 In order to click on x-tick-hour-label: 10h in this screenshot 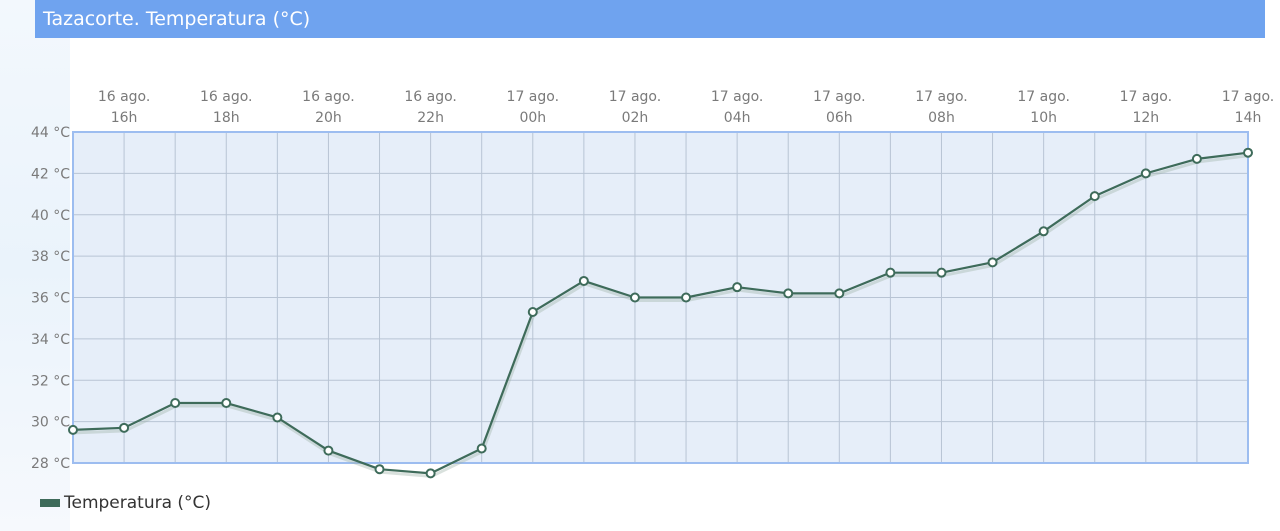, I will do `click(1043, 118)`.